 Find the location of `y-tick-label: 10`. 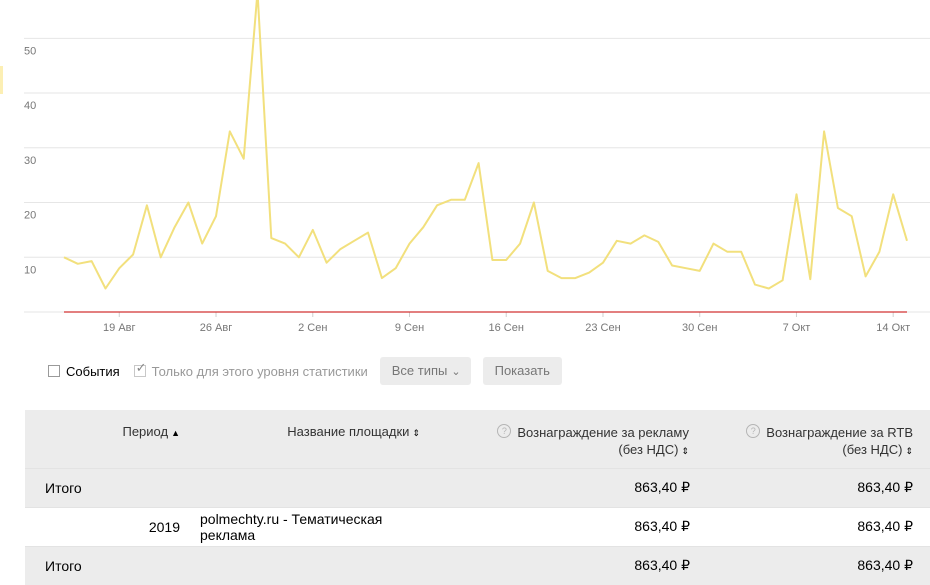

y-tick-label: 10 is located at coordinates (30, 270).